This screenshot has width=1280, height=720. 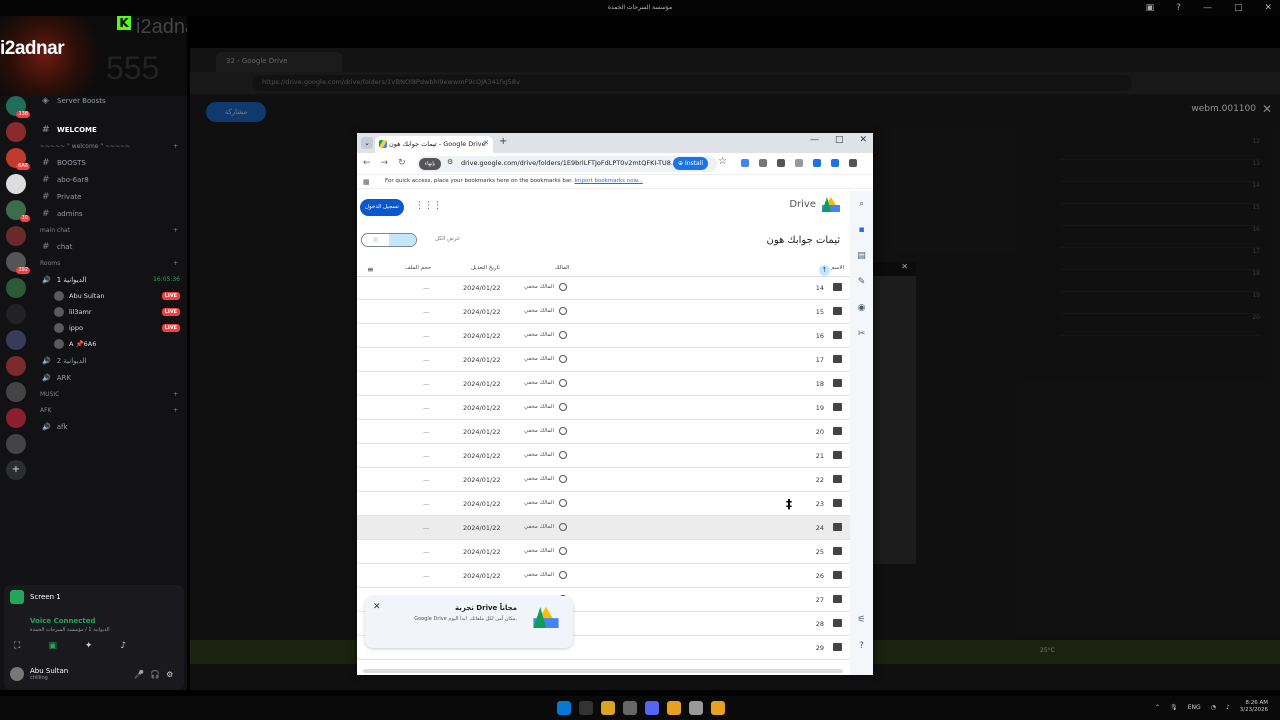 I want to click on apps-icon: ▦, so click(x=366, y=182).